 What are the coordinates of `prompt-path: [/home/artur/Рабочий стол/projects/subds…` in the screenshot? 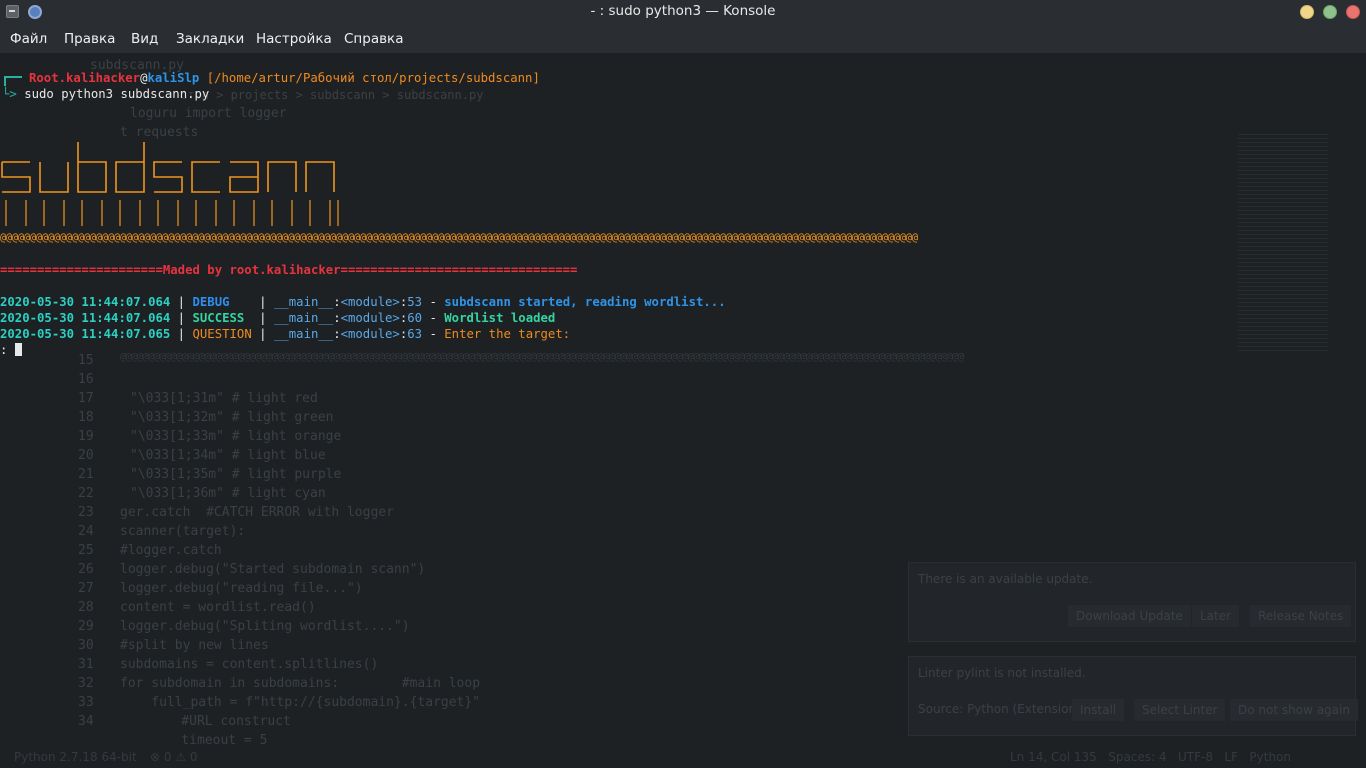 It's located at (369, 78).